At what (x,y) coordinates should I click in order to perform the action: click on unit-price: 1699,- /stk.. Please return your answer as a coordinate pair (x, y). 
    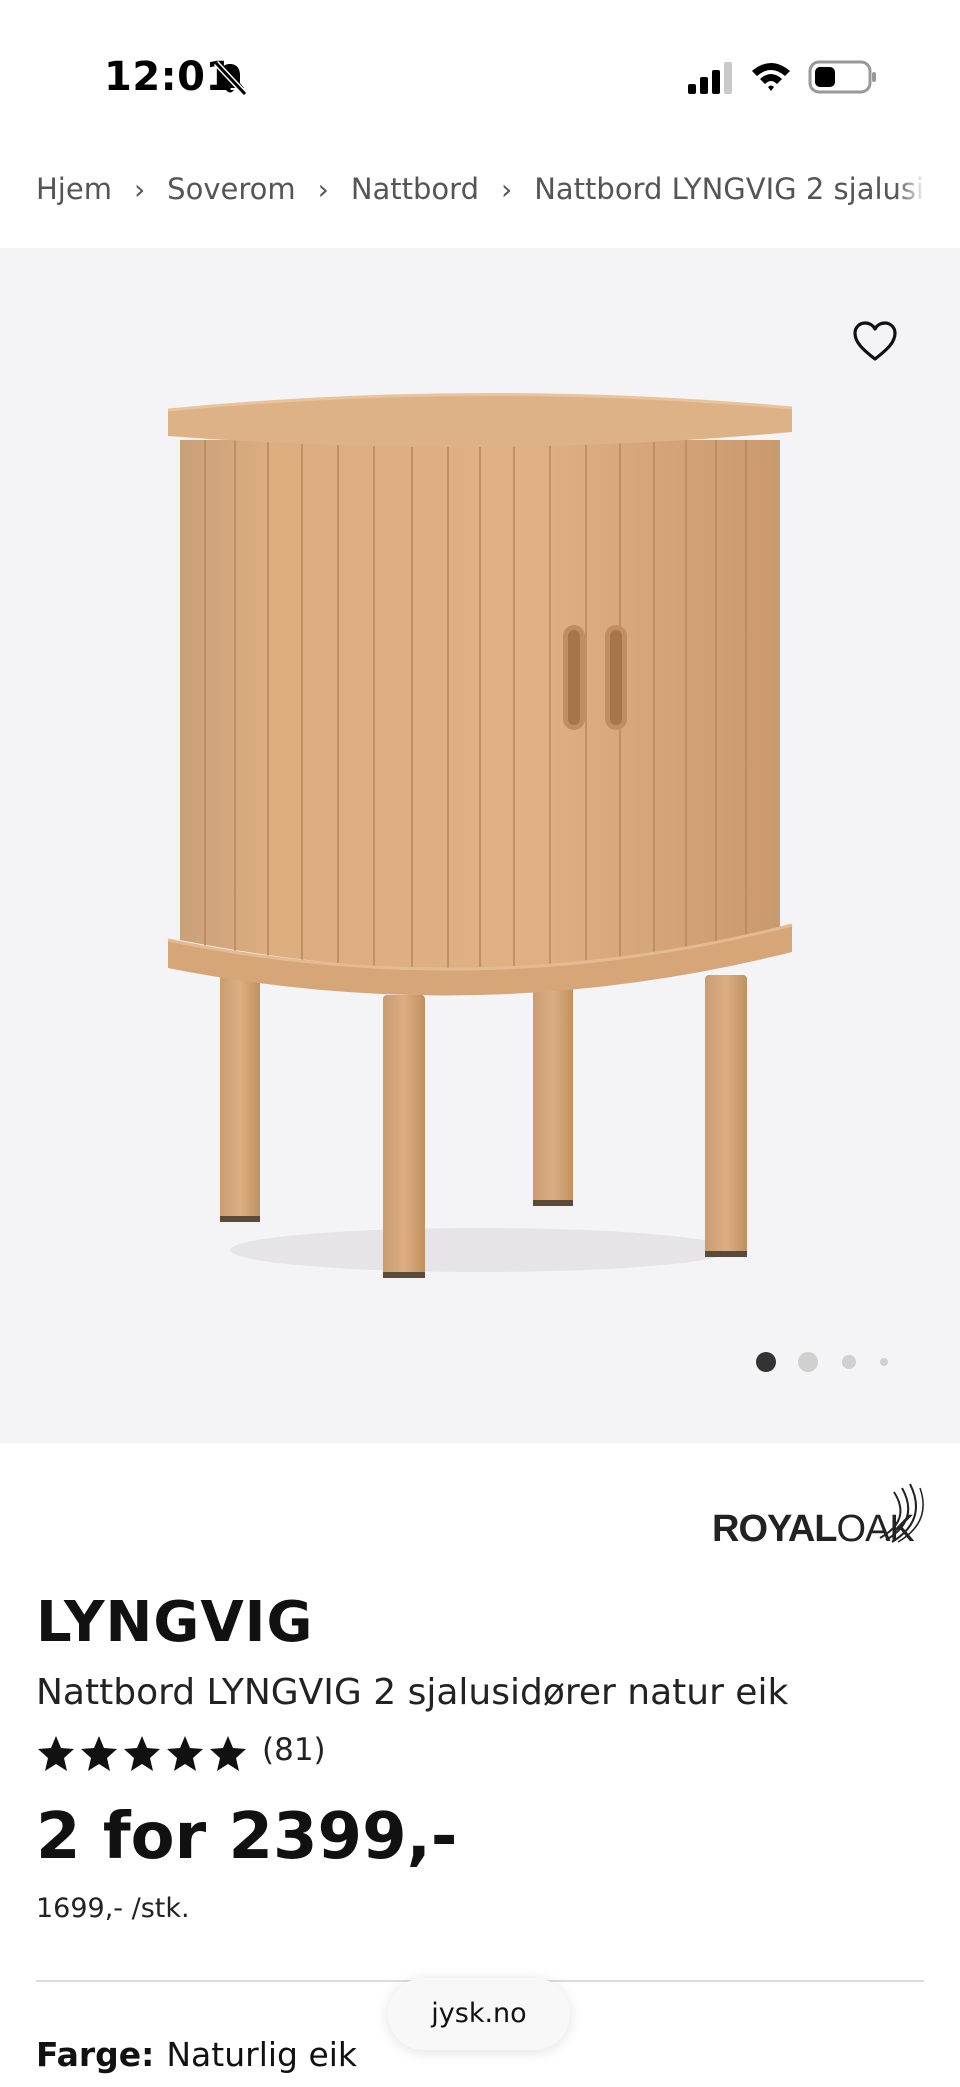
    Looking at the image, I should click on (113, 1908).